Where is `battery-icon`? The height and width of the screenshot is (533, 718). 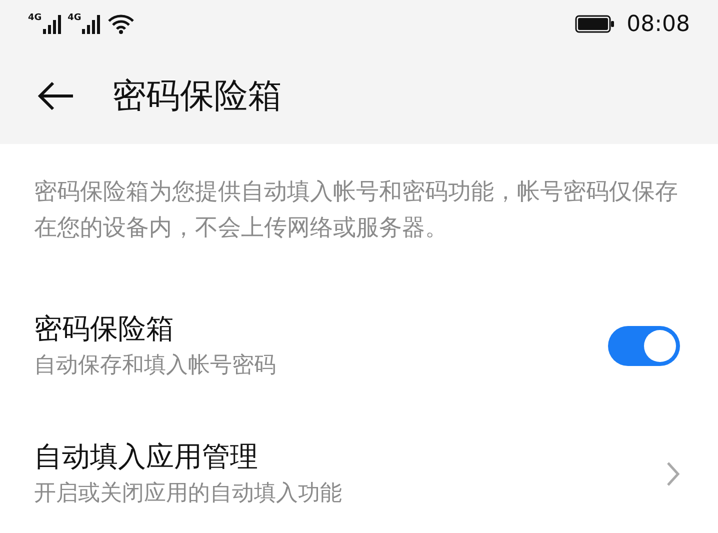 battery-icon is located at coordinates (594, 24).